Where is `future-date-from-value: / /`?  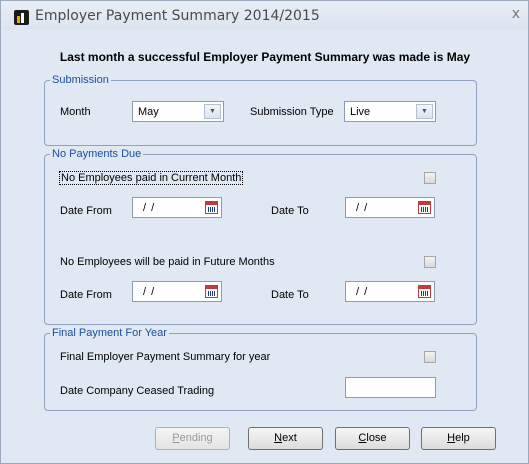
future-date-from-value: / / is located at coordinates (149, 292).